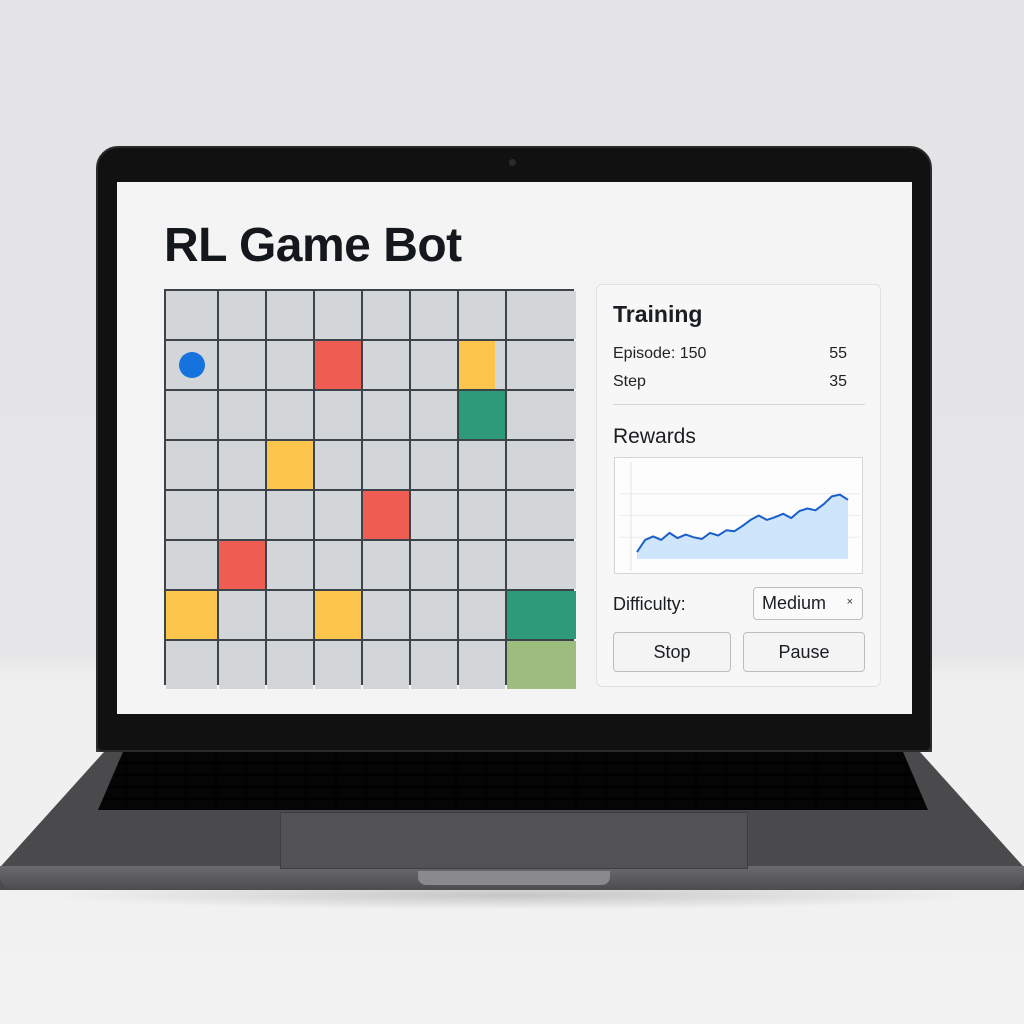 The image size is (1024, 1024). I want to click on keyboard, so click(513, 781).